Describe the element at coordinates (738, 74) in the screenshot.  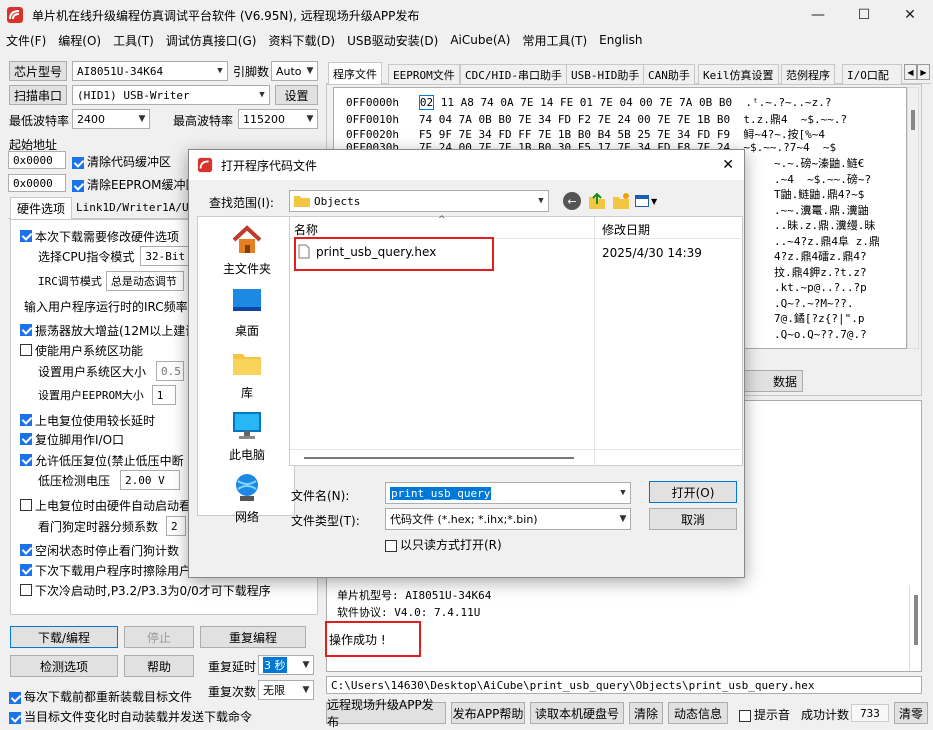
I see `tab-keil-settings: Keil仿真设置` at that location.